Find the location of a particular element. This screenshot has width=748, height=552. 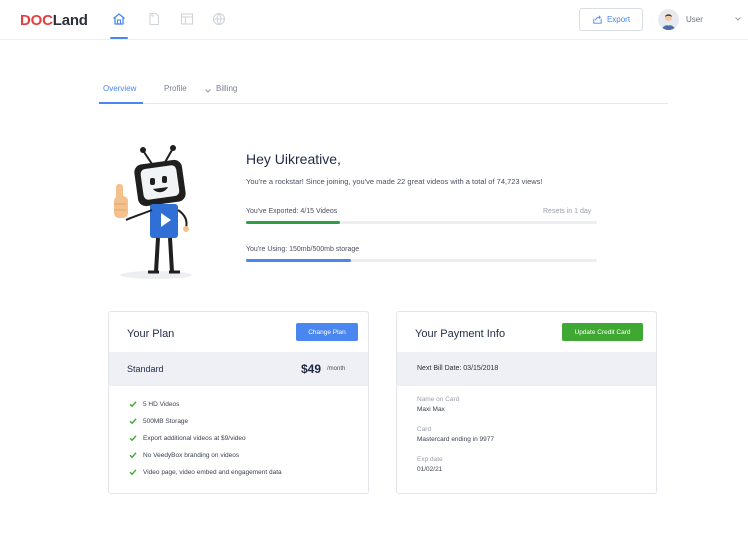

plan-name: Standard is located at coordinates (145, 369).